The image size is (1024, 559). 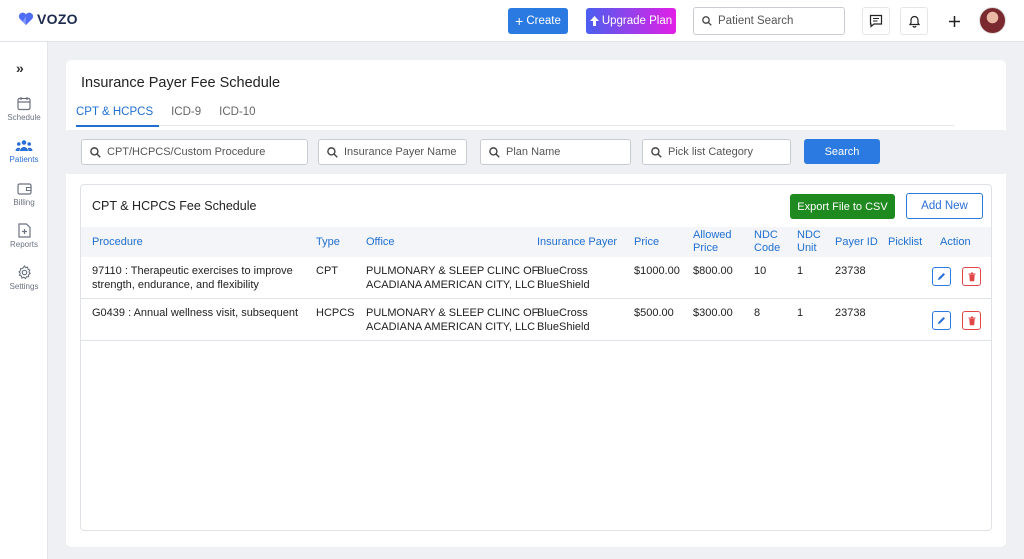 I want to click on column-ndc-unit: NDC Unit, so click(x=809, y=242).